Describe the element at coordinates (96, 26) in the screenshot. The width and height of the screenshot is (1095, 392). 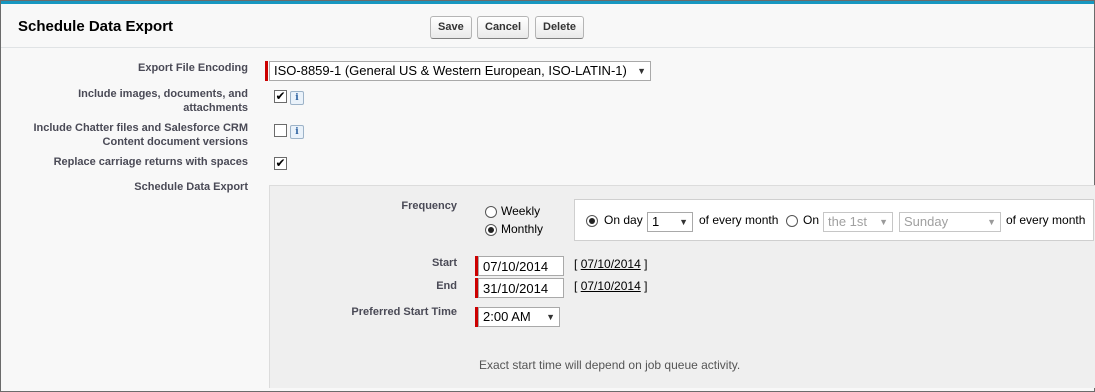
I see `page-title: Schedule Data Export` at that location.